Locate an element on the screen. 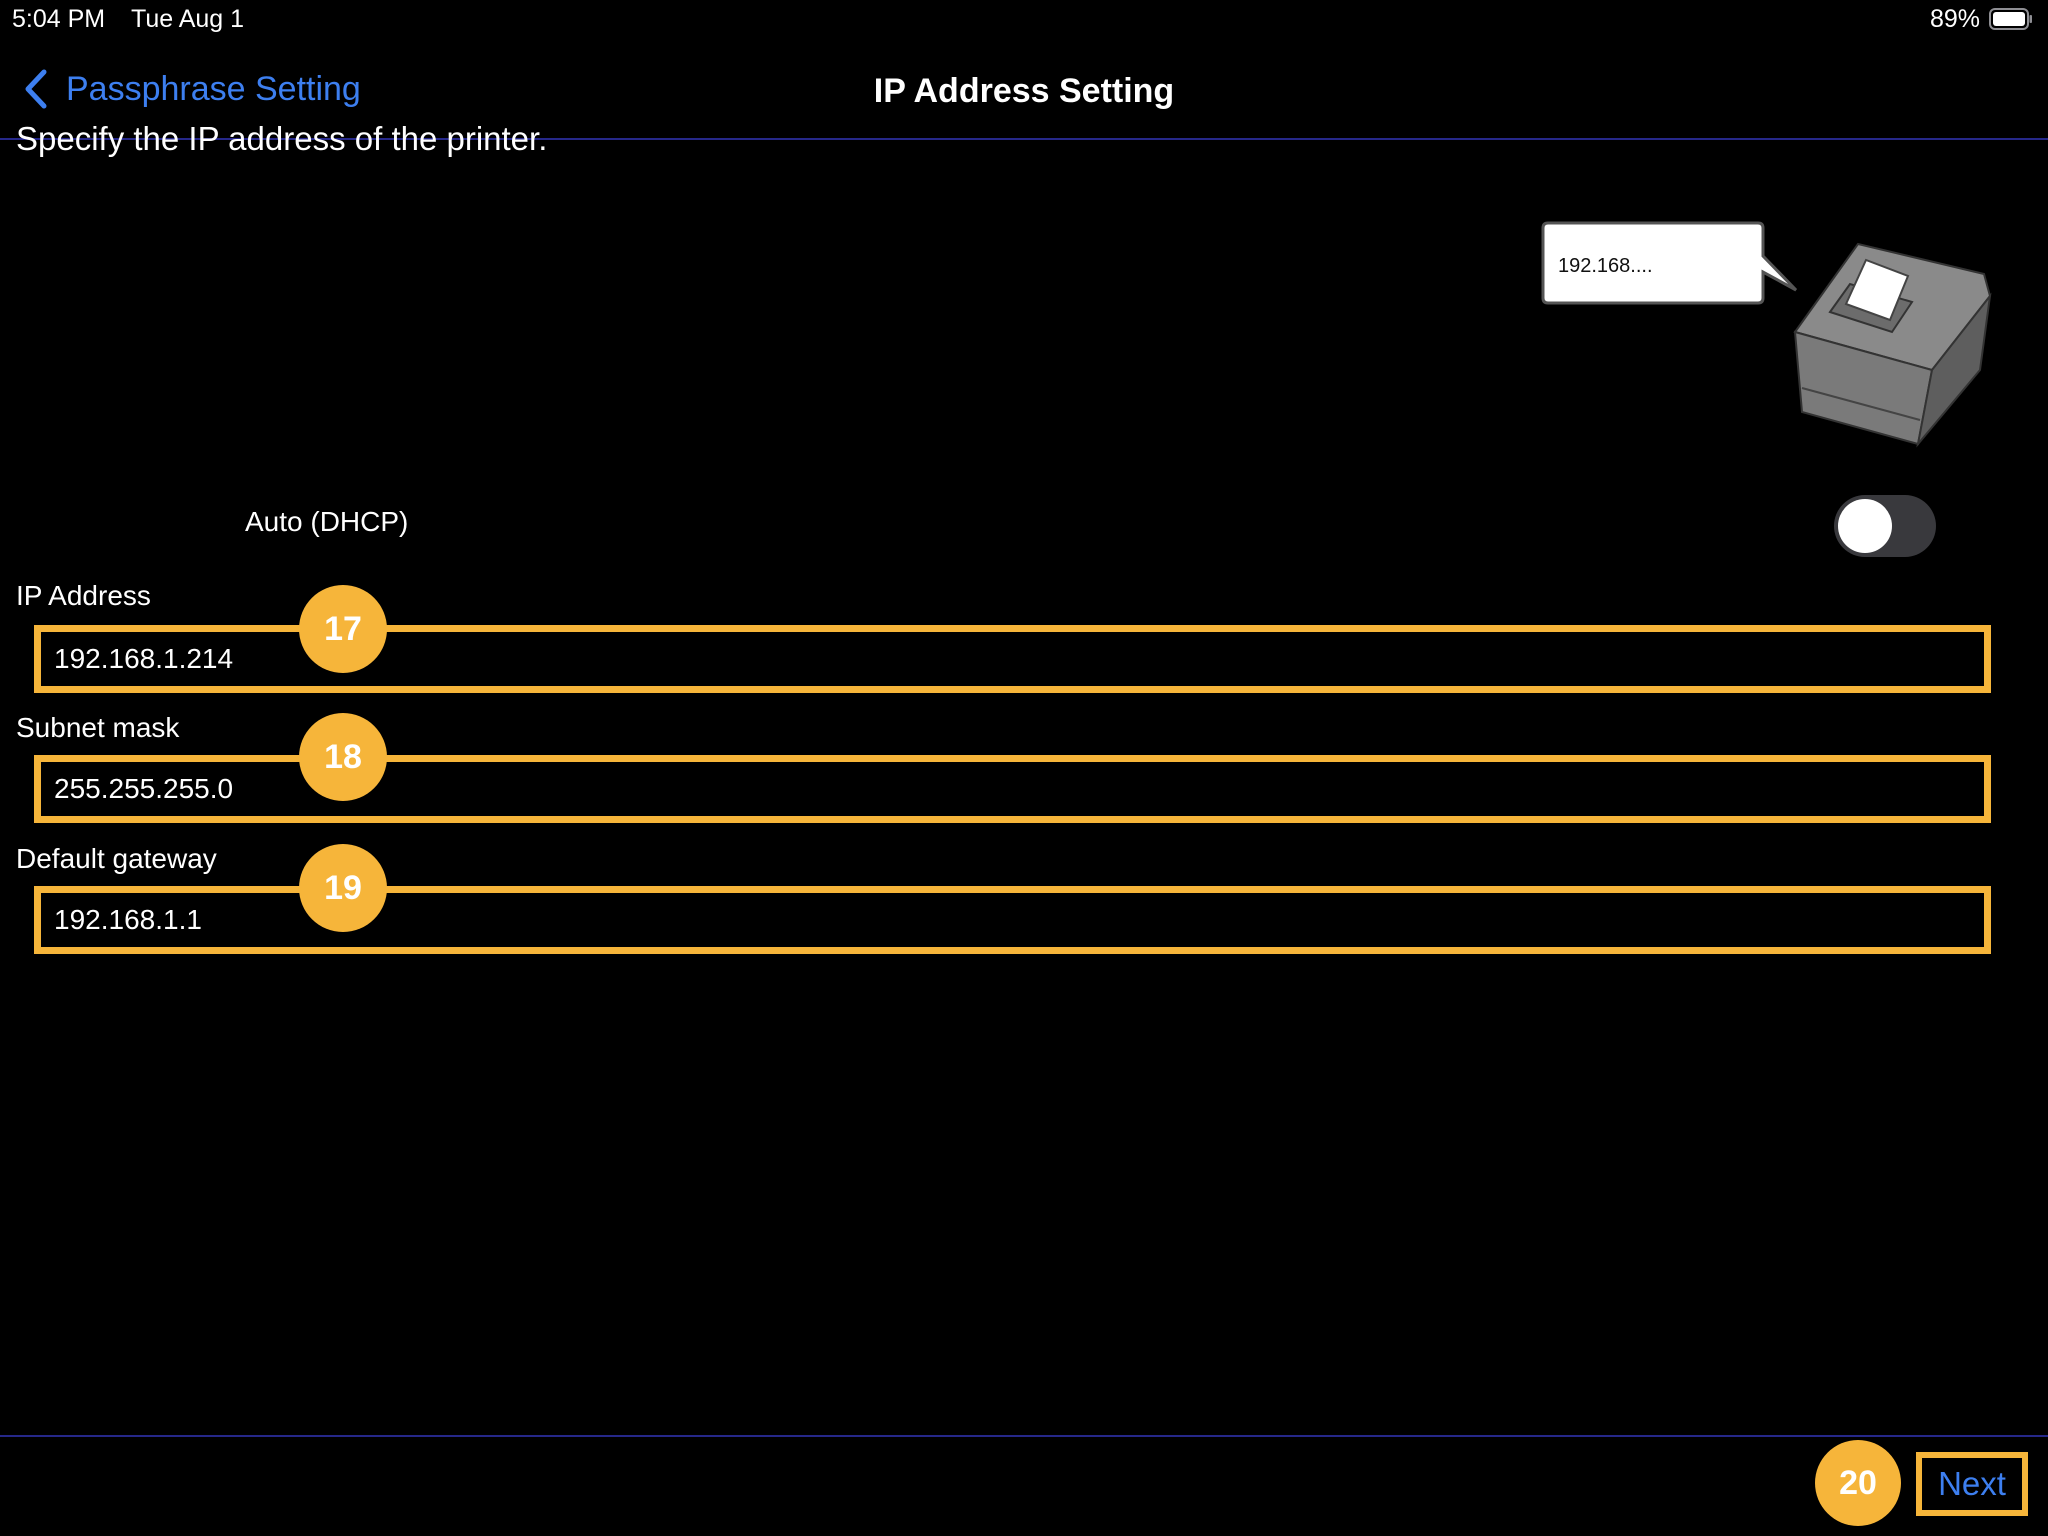 This screenshot has width=2048, height=1536. printer-icon is located at coordinates (1892, 345).